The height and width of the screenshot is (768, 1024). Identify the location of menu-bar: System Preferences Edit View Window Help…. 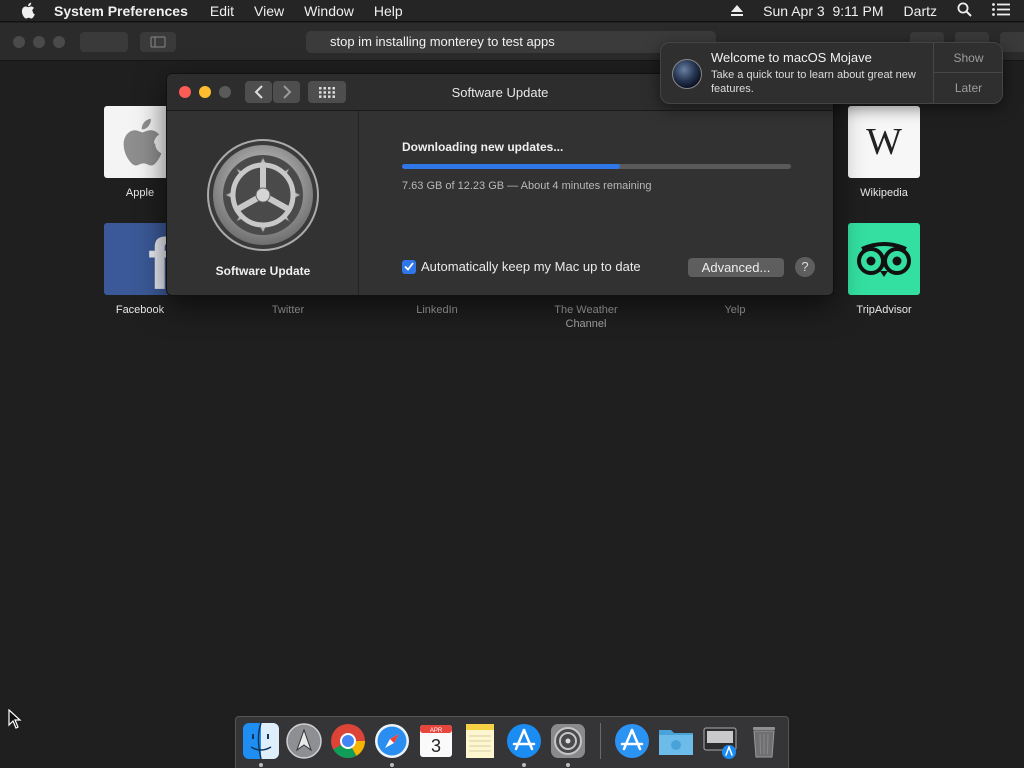
(512, 11).